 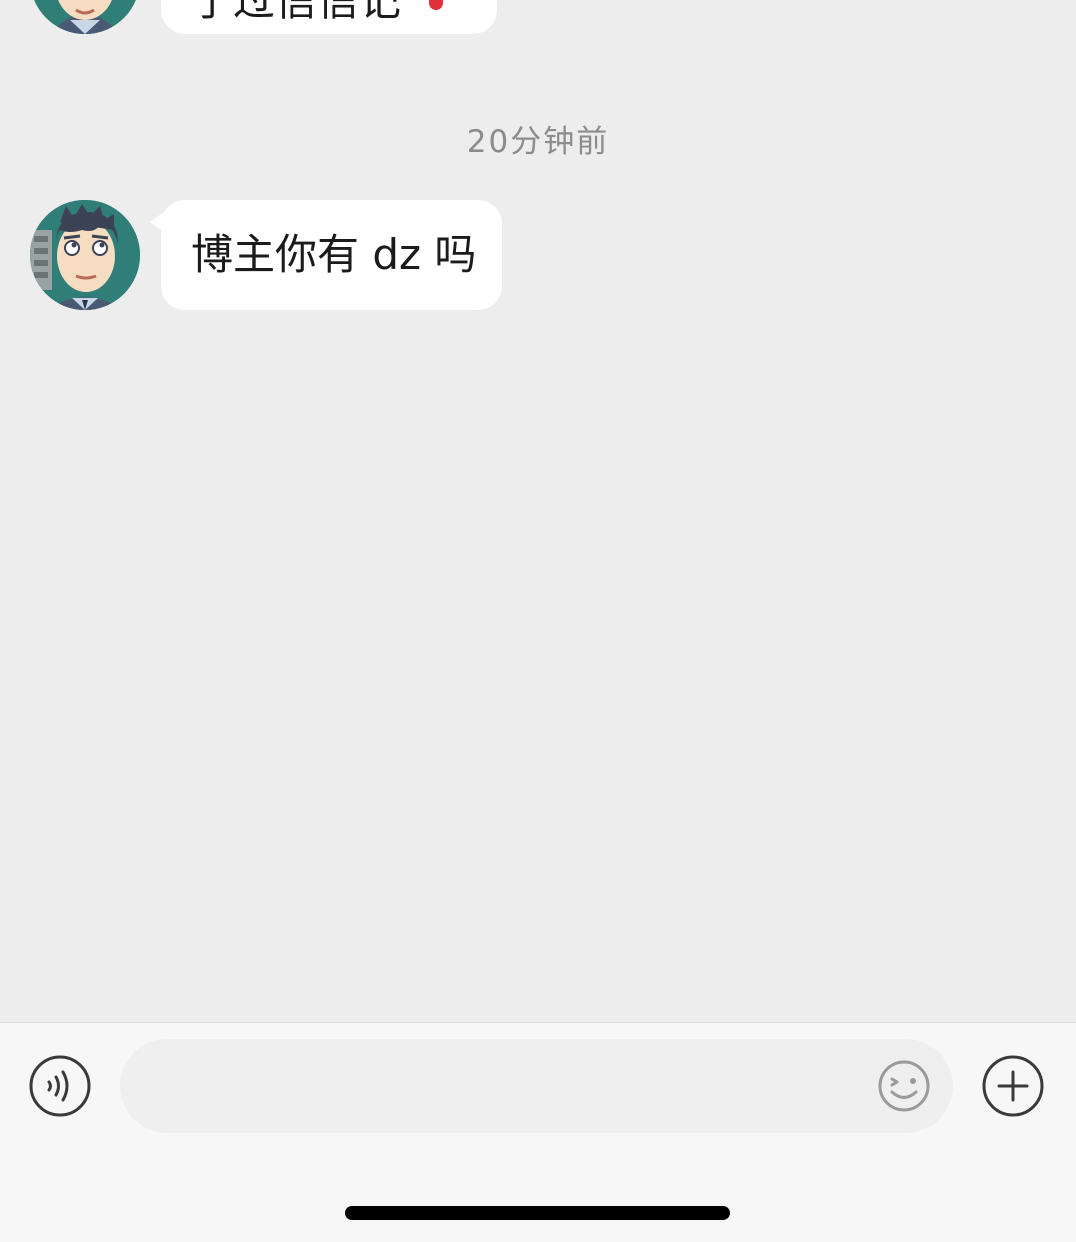 What do you see at coordinates (508, 1087) in the screenshot?
I see `message-input` at bounding box center [508, 1087].